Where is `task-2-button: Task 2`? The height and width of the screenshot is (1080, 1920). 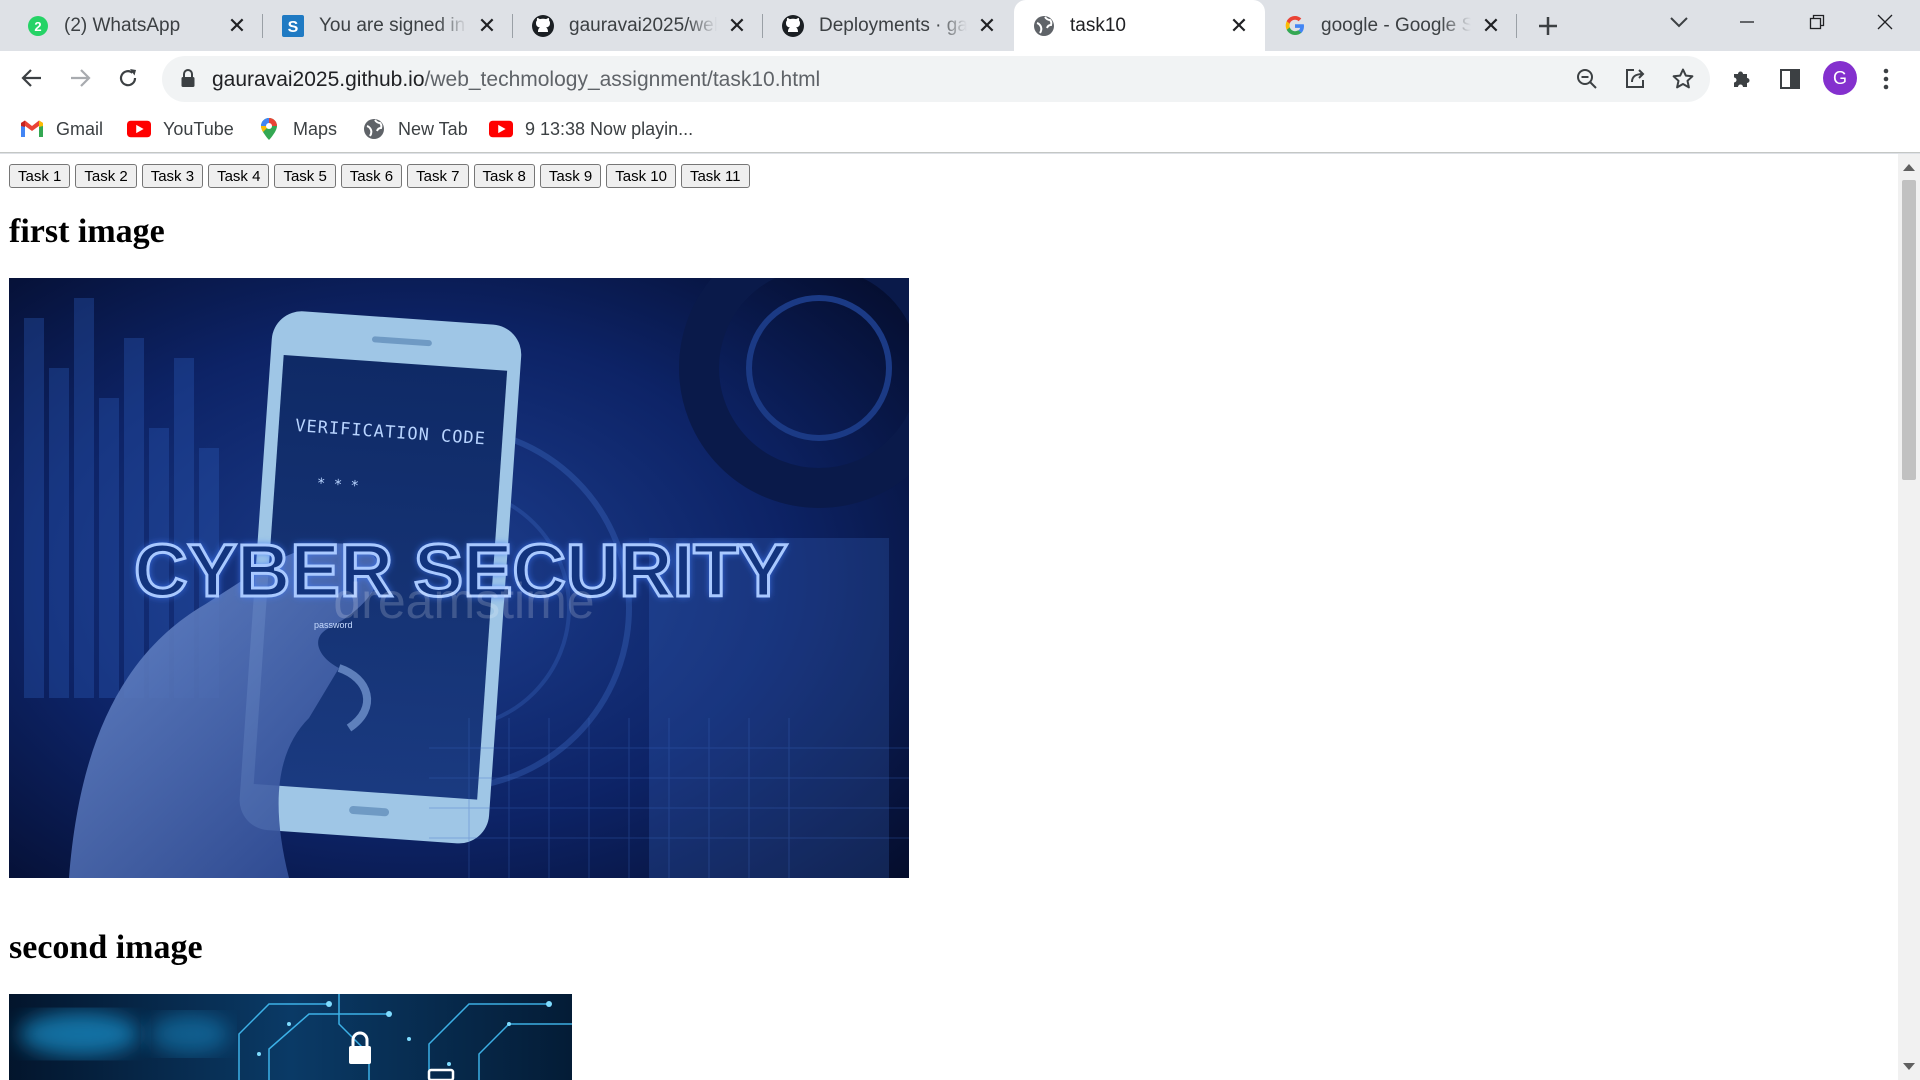
task-2-button: Task 2 is located at coordinates (106, 176).